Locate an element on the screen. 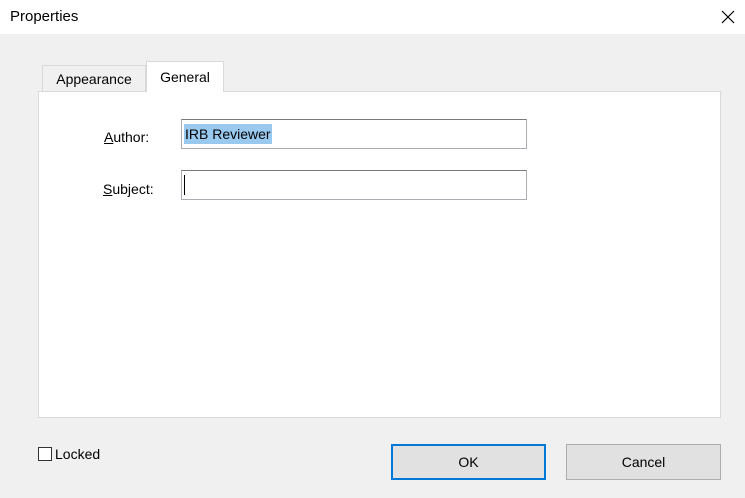 The width and height of the screenshot is (745, 498). close-button is located at coordinates (728, 17).